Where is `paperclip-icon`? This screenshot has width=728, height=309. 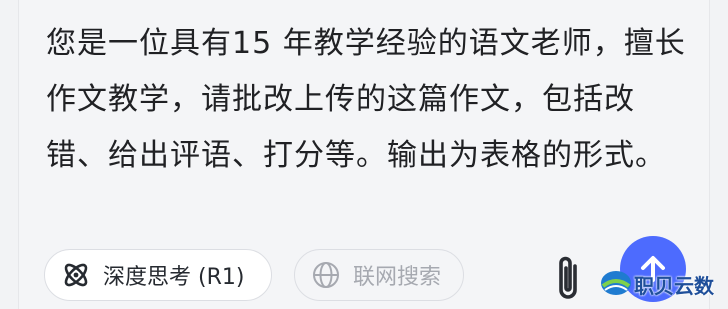
paperclip-icon is located at coordinates (568, 277).